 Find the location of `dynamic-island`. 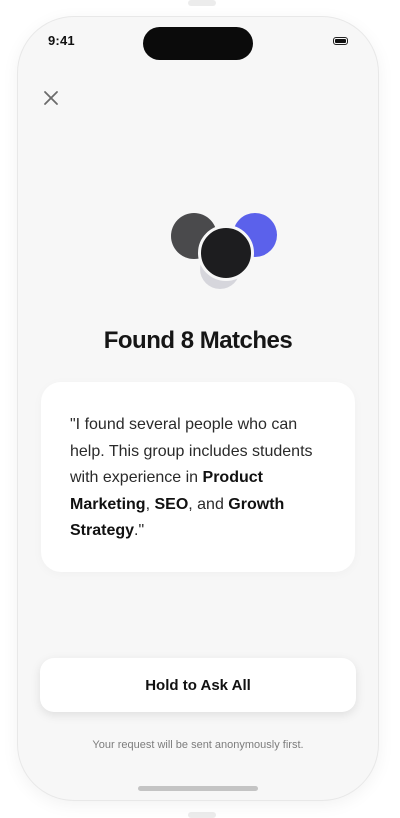

dynamic-island is located at coordinates (198, 43).